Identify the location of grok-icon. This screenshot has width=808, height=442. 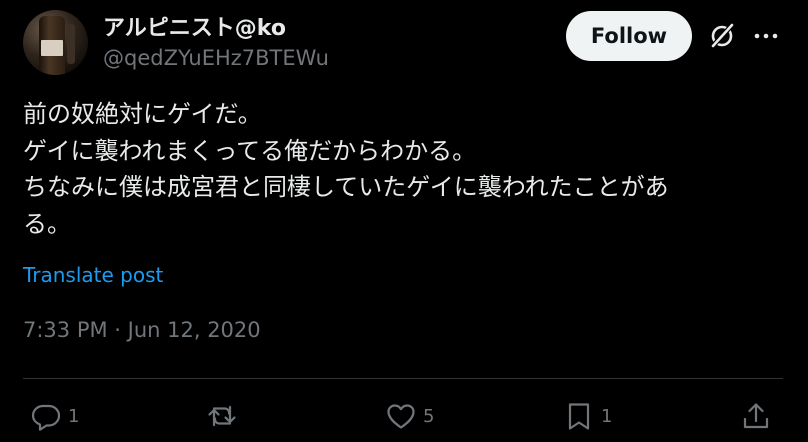
(722, 36).